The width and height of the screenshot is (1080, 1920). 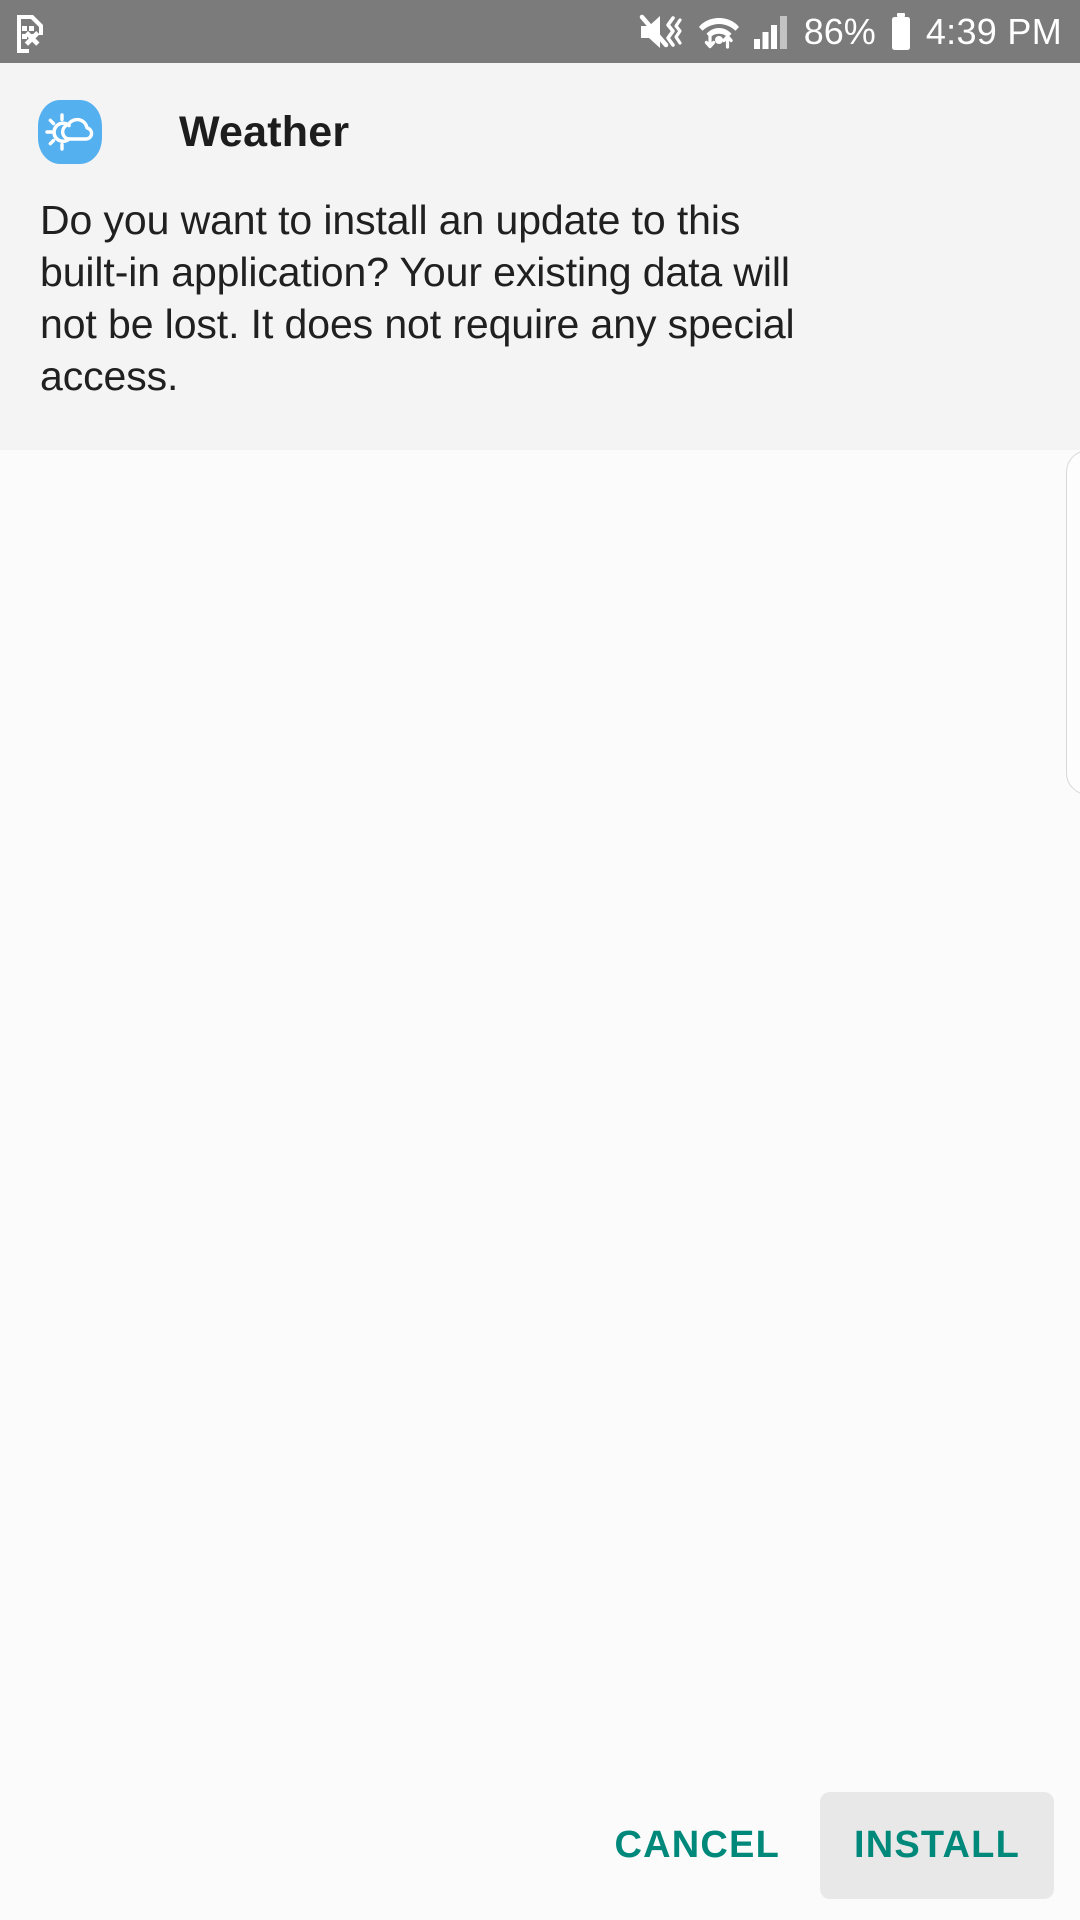 I want to click on install-button: INSTALL, so click(x=936, y=1845).